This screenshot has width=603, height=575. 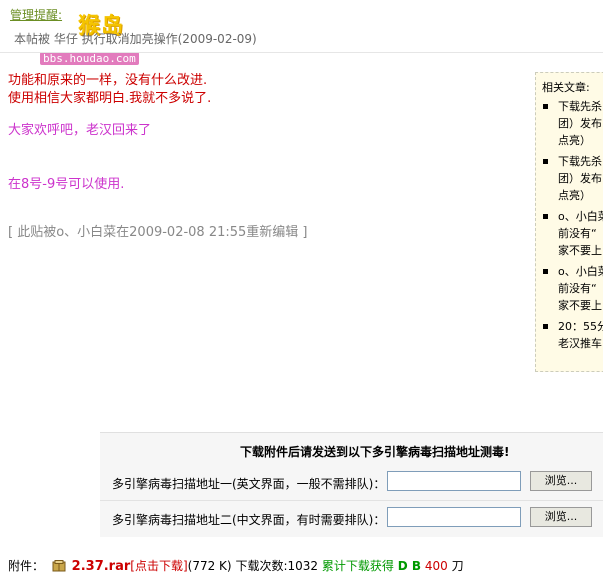 I want to click on download-count: 下载次数:1032, so click(x=277, y=566).